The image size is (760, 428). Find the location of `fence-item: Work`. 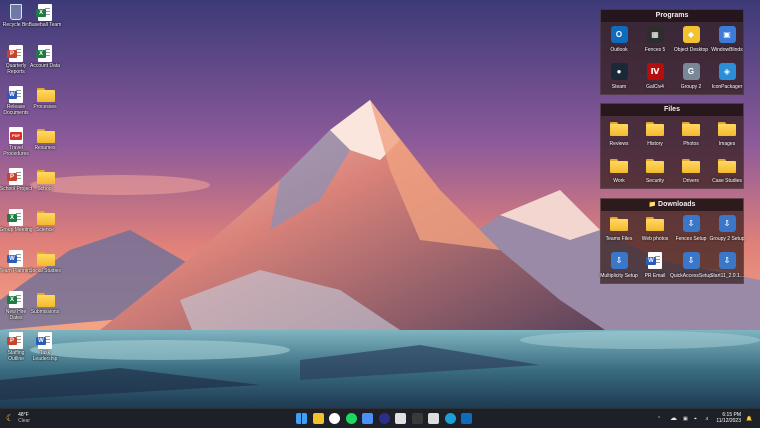

fence-item: Work is located at coordinates (619, 171).